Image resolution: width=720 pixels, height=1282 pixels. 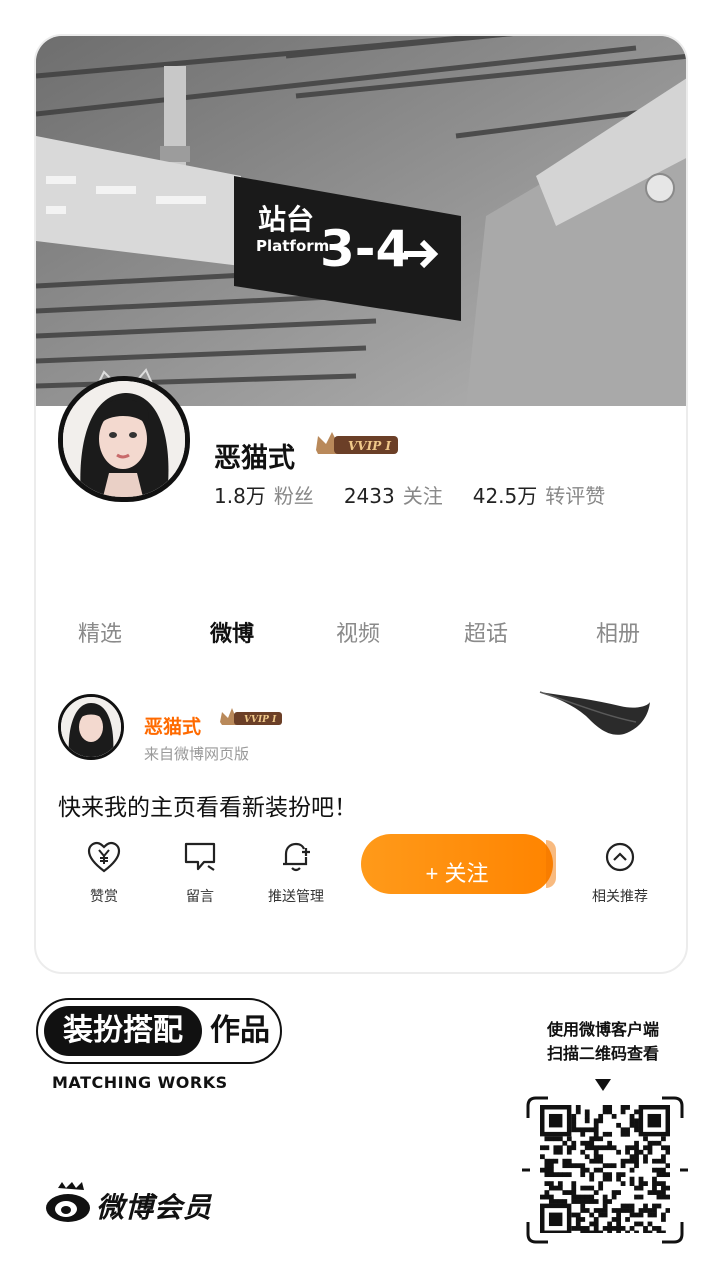 I want to click on qr-hint: 使用微博客户端 扫描二维码查看, so click(x=603, y=1042).